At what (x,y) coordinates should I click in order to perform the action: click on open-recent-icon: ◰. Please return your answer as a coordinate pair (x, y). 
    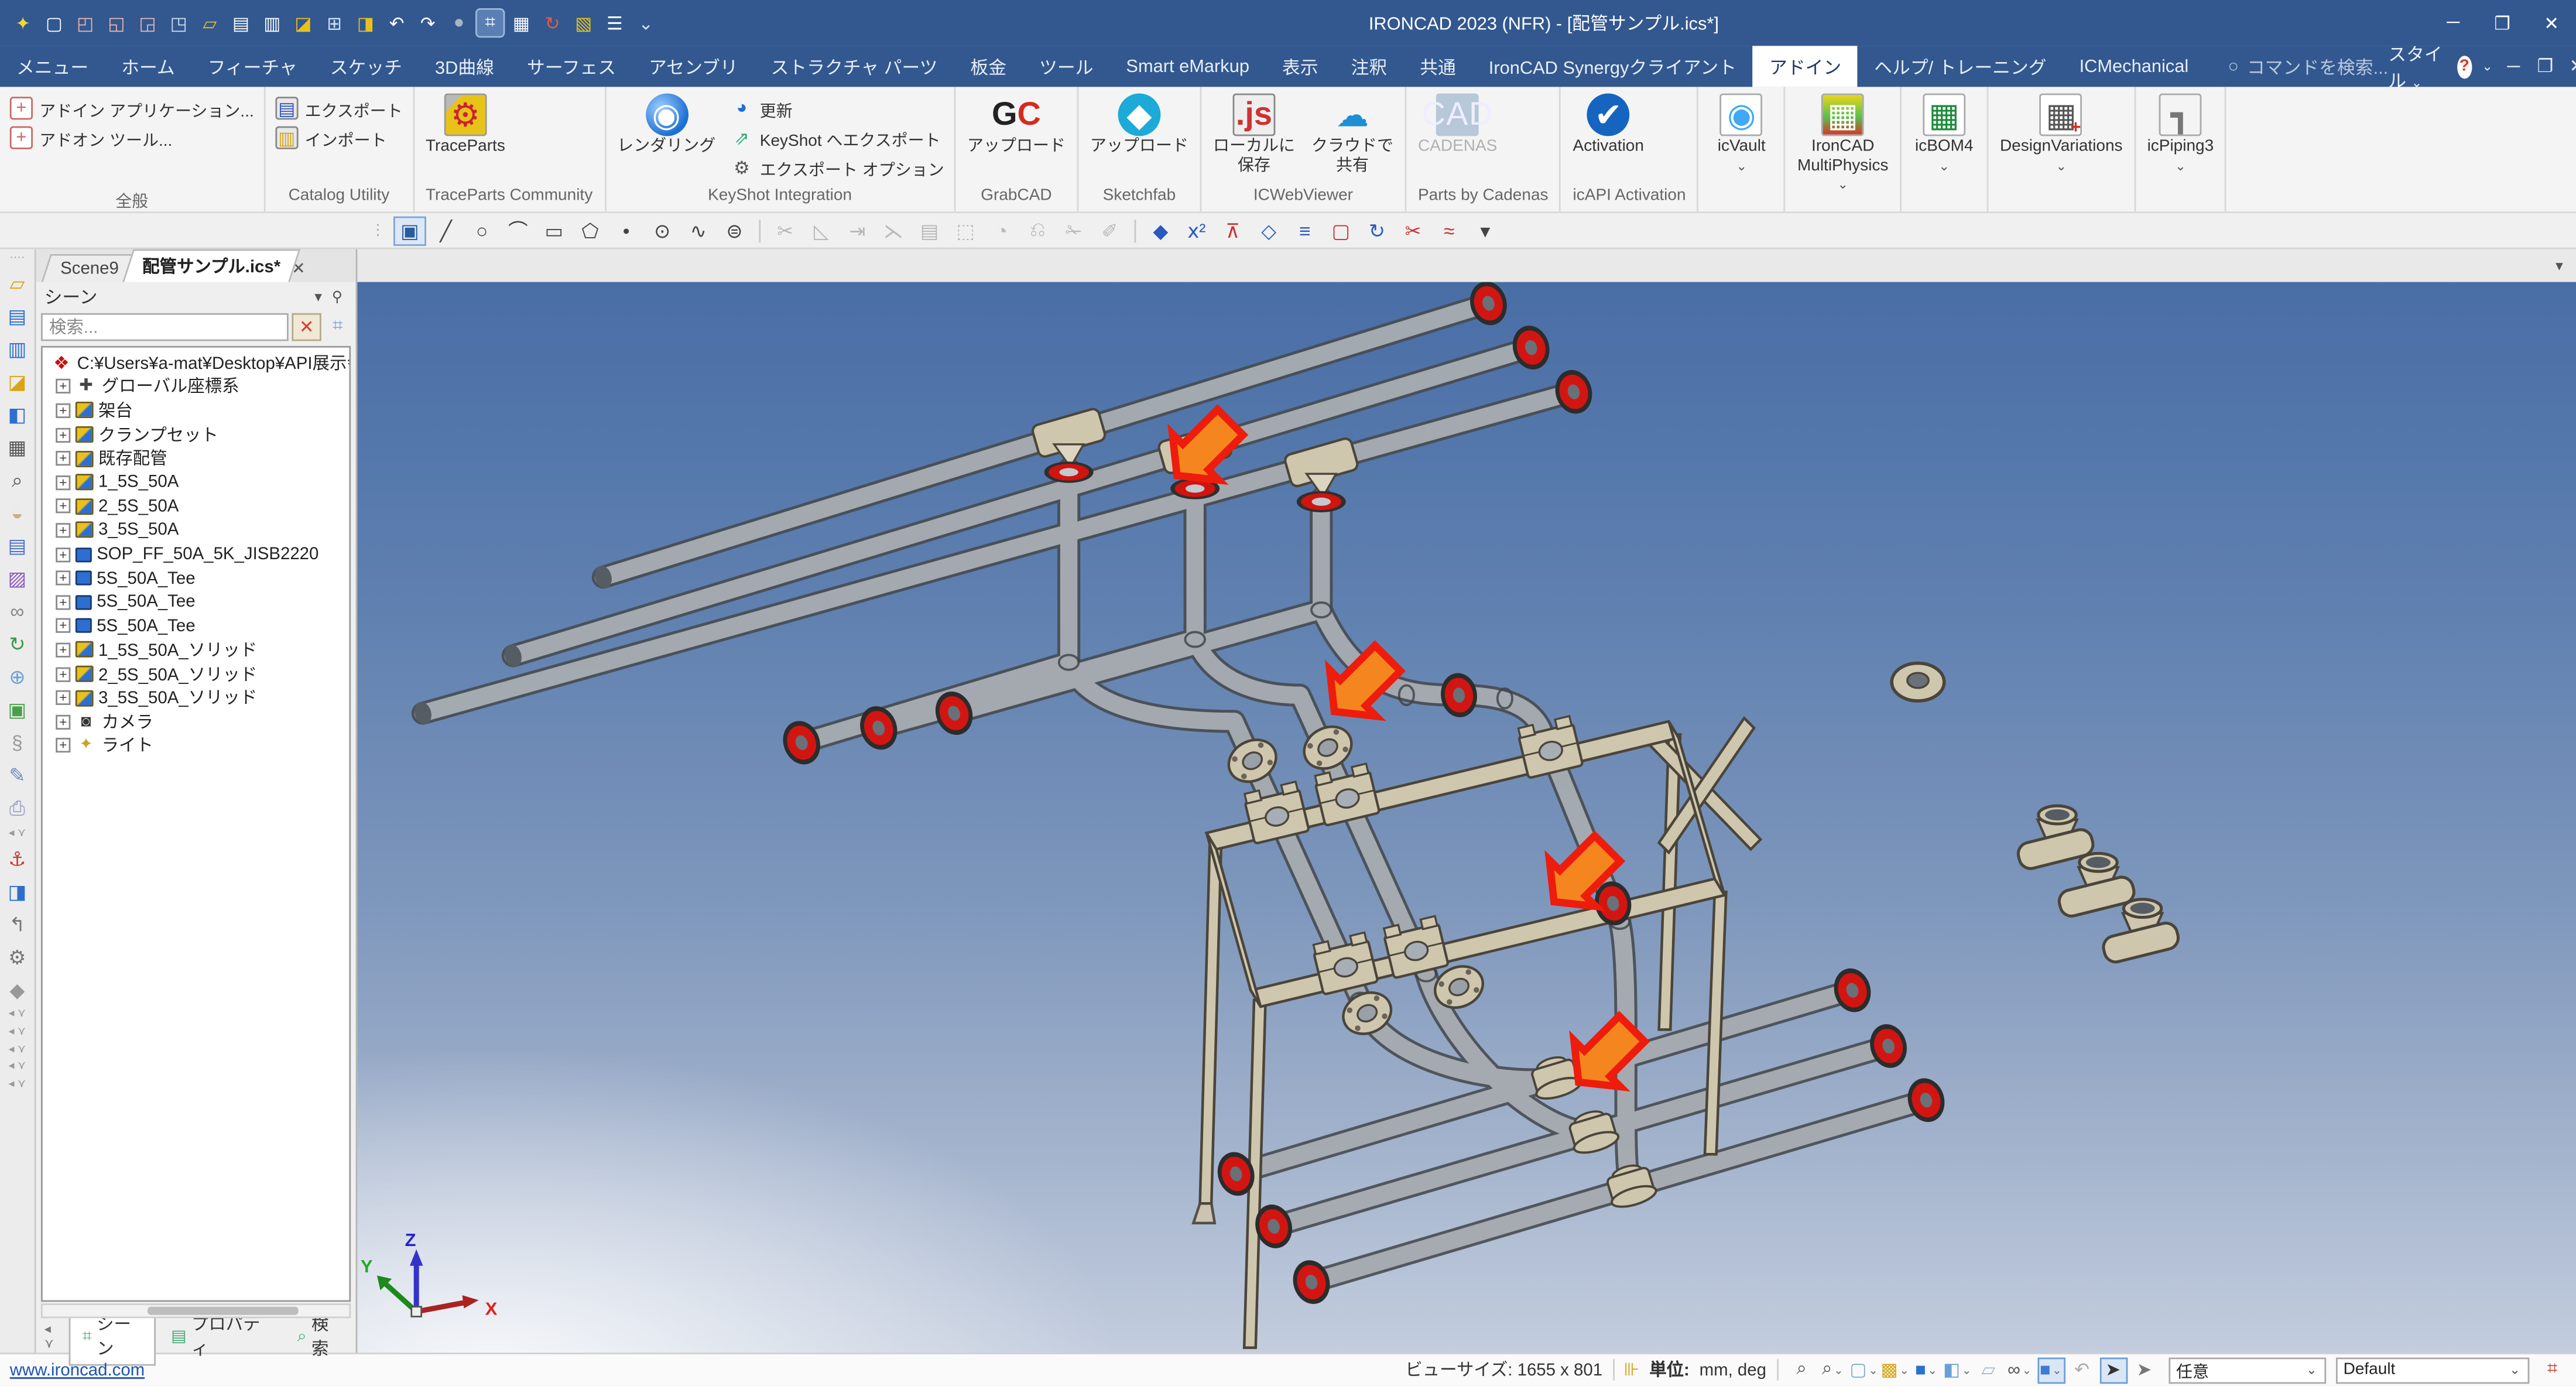
    Looking at the image, I should click on (85, 23).